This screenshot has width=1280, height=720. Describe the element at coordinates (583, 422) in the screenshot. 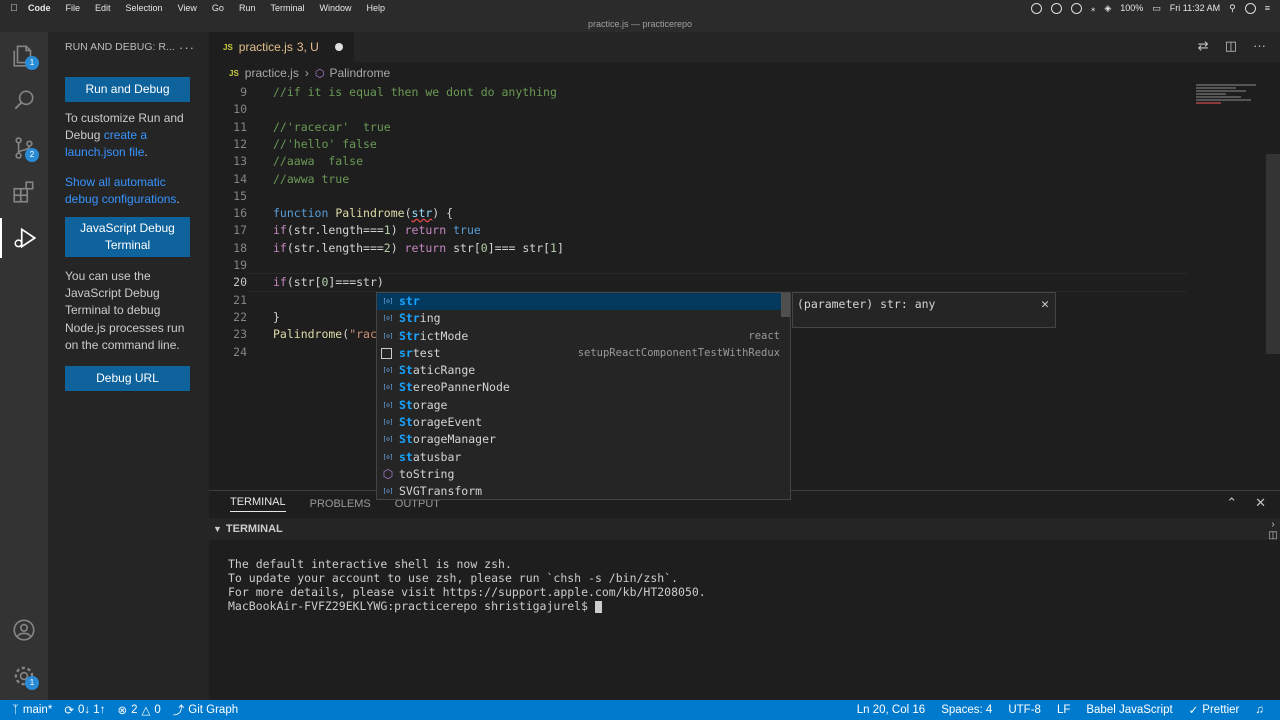

I see `suggestion-item: [⊙] StorageEvent` at that location.